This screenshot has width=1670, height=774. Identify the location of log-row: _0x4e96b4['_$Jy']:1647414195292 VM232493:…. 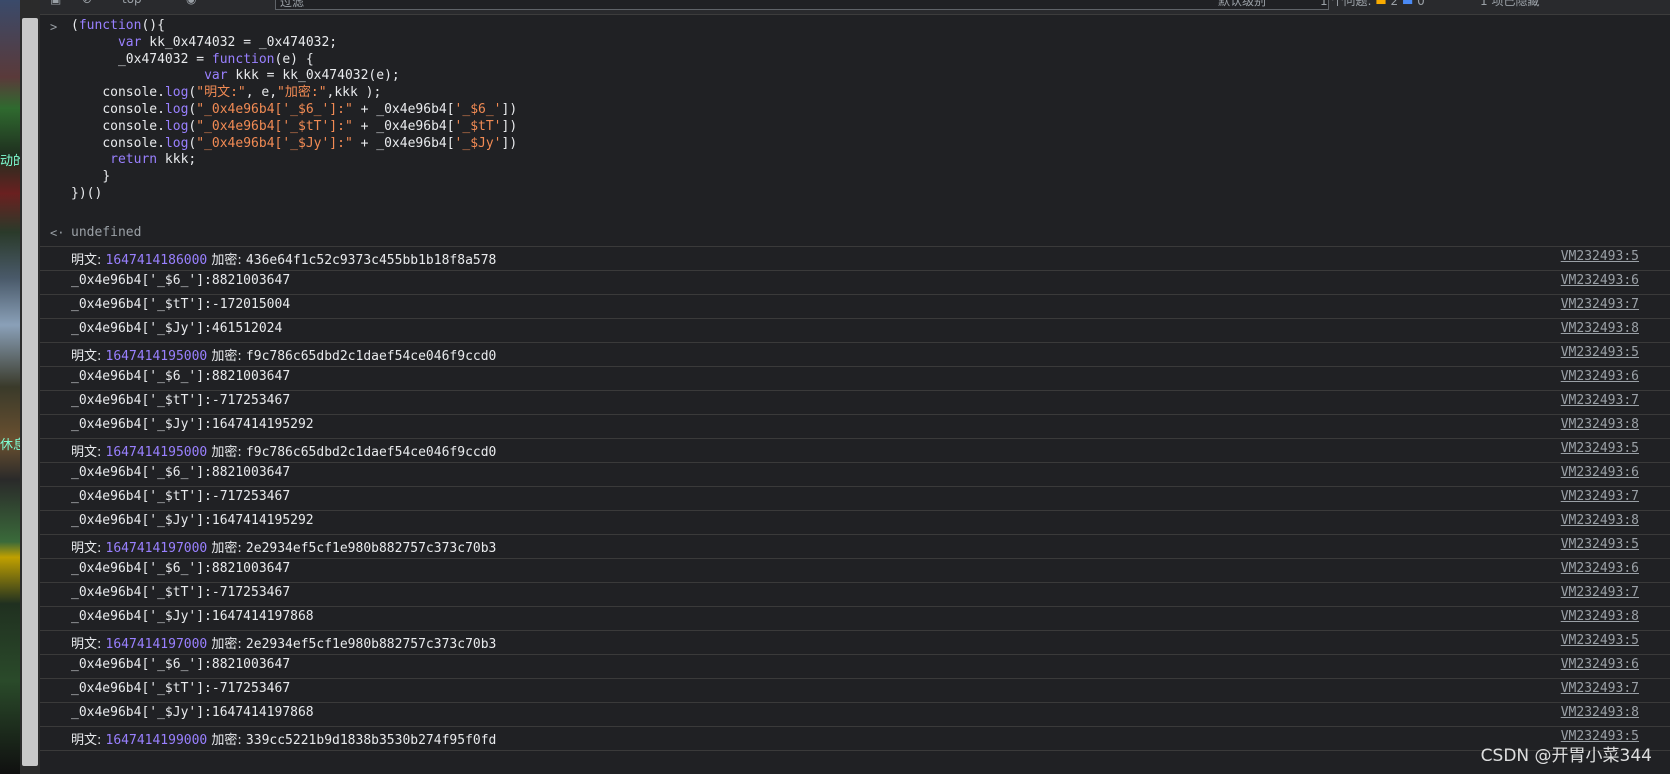
(855, 426).